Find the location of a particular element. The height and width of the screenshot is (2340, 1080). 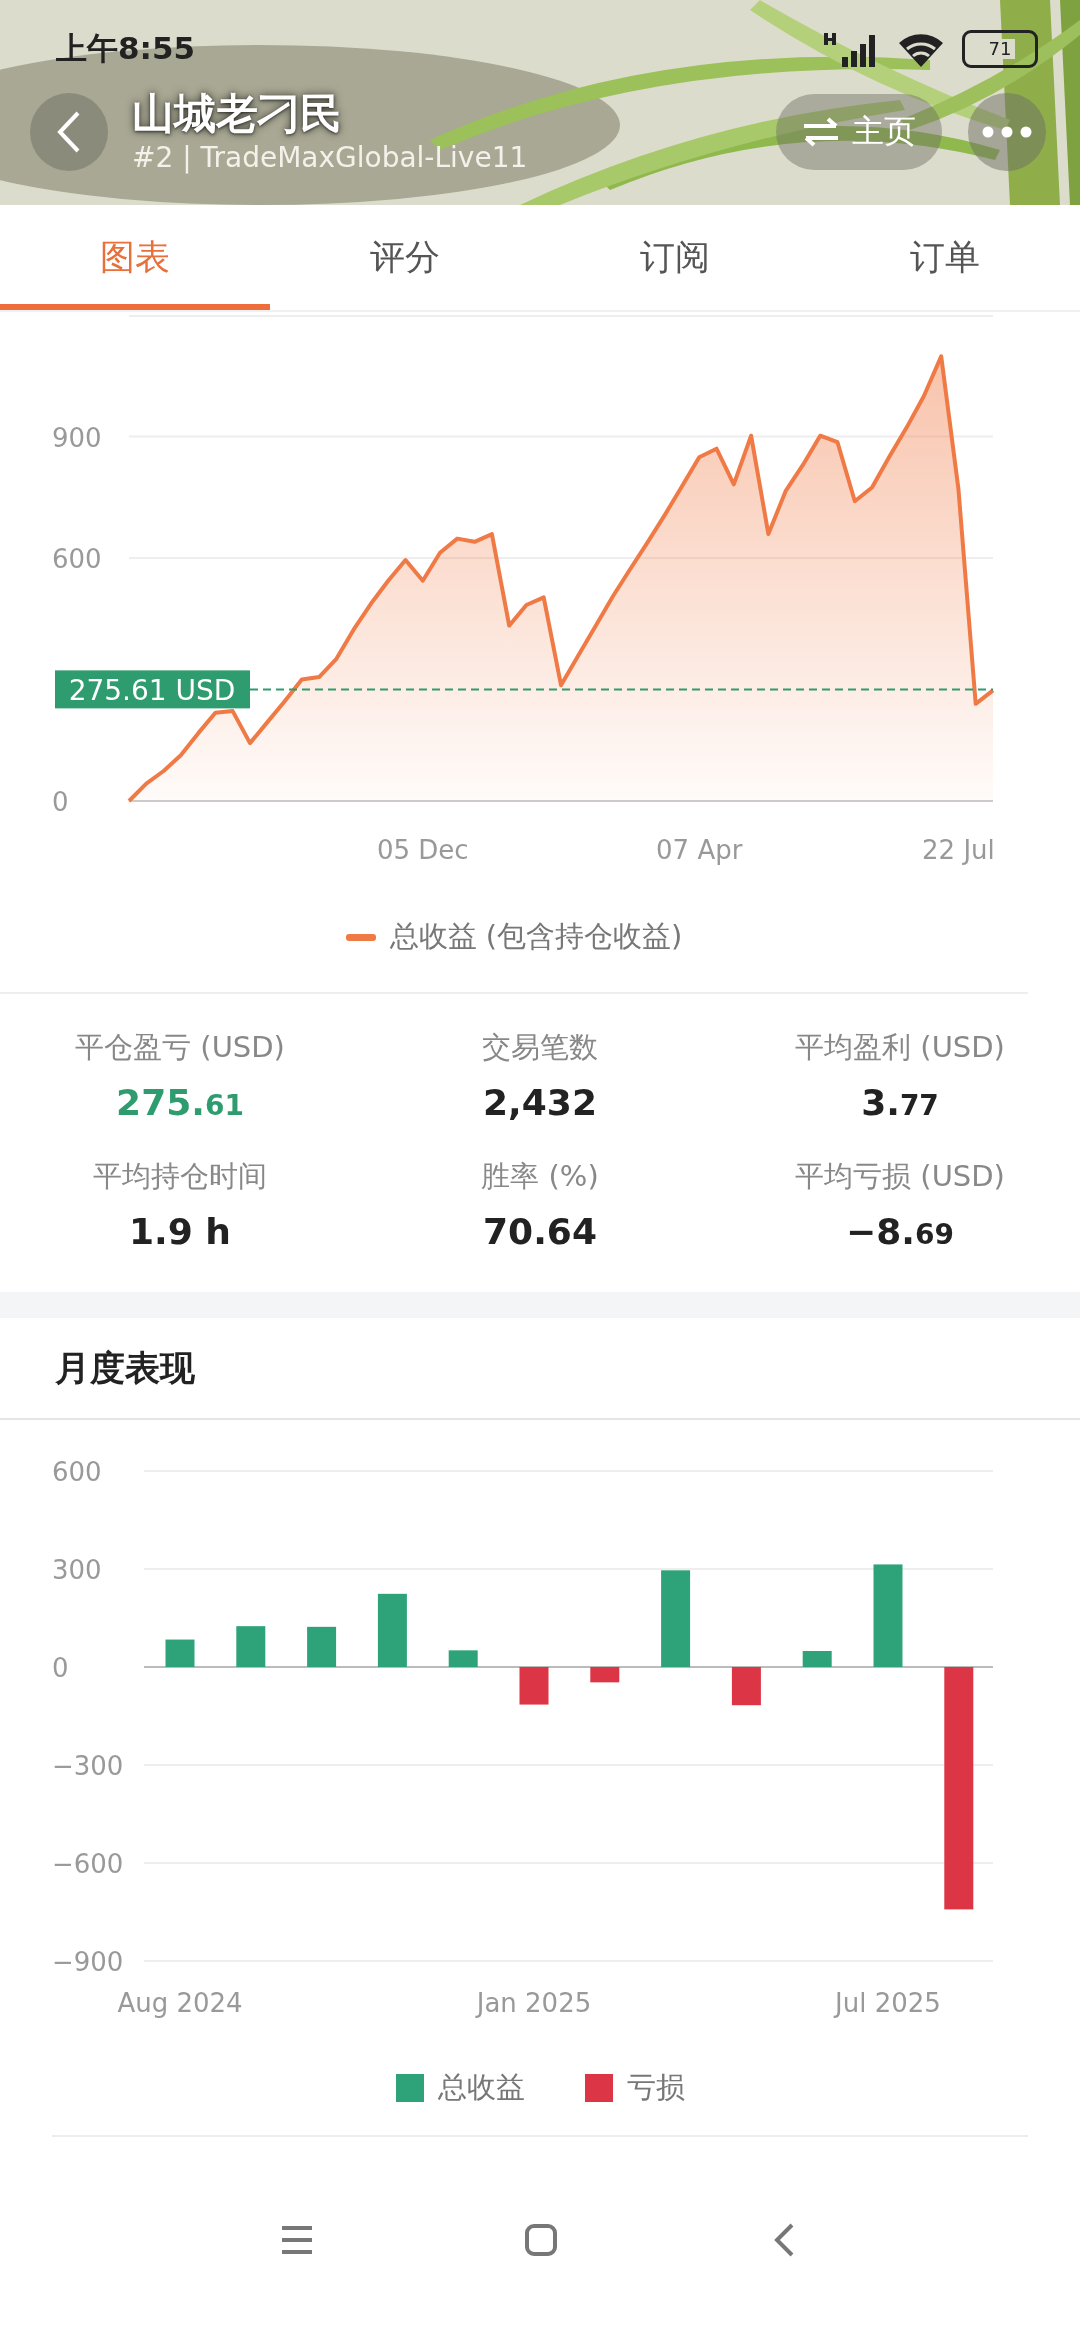

axis-label: Jul 2025 is located at coordinates (888, 2003).